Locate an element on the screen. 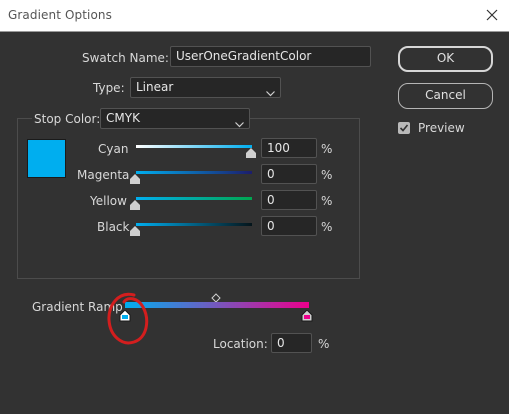 The width and height of the screenshot is (509, 414). gradient-stop-end is located at coordinates (307, 317).